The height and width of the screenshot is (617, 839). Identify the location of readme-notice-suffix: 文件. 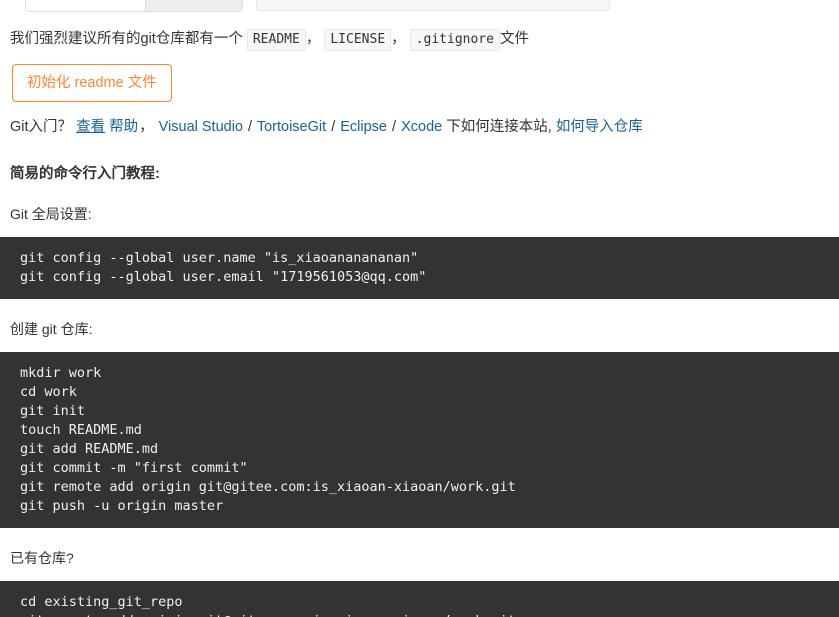
(514, 39).